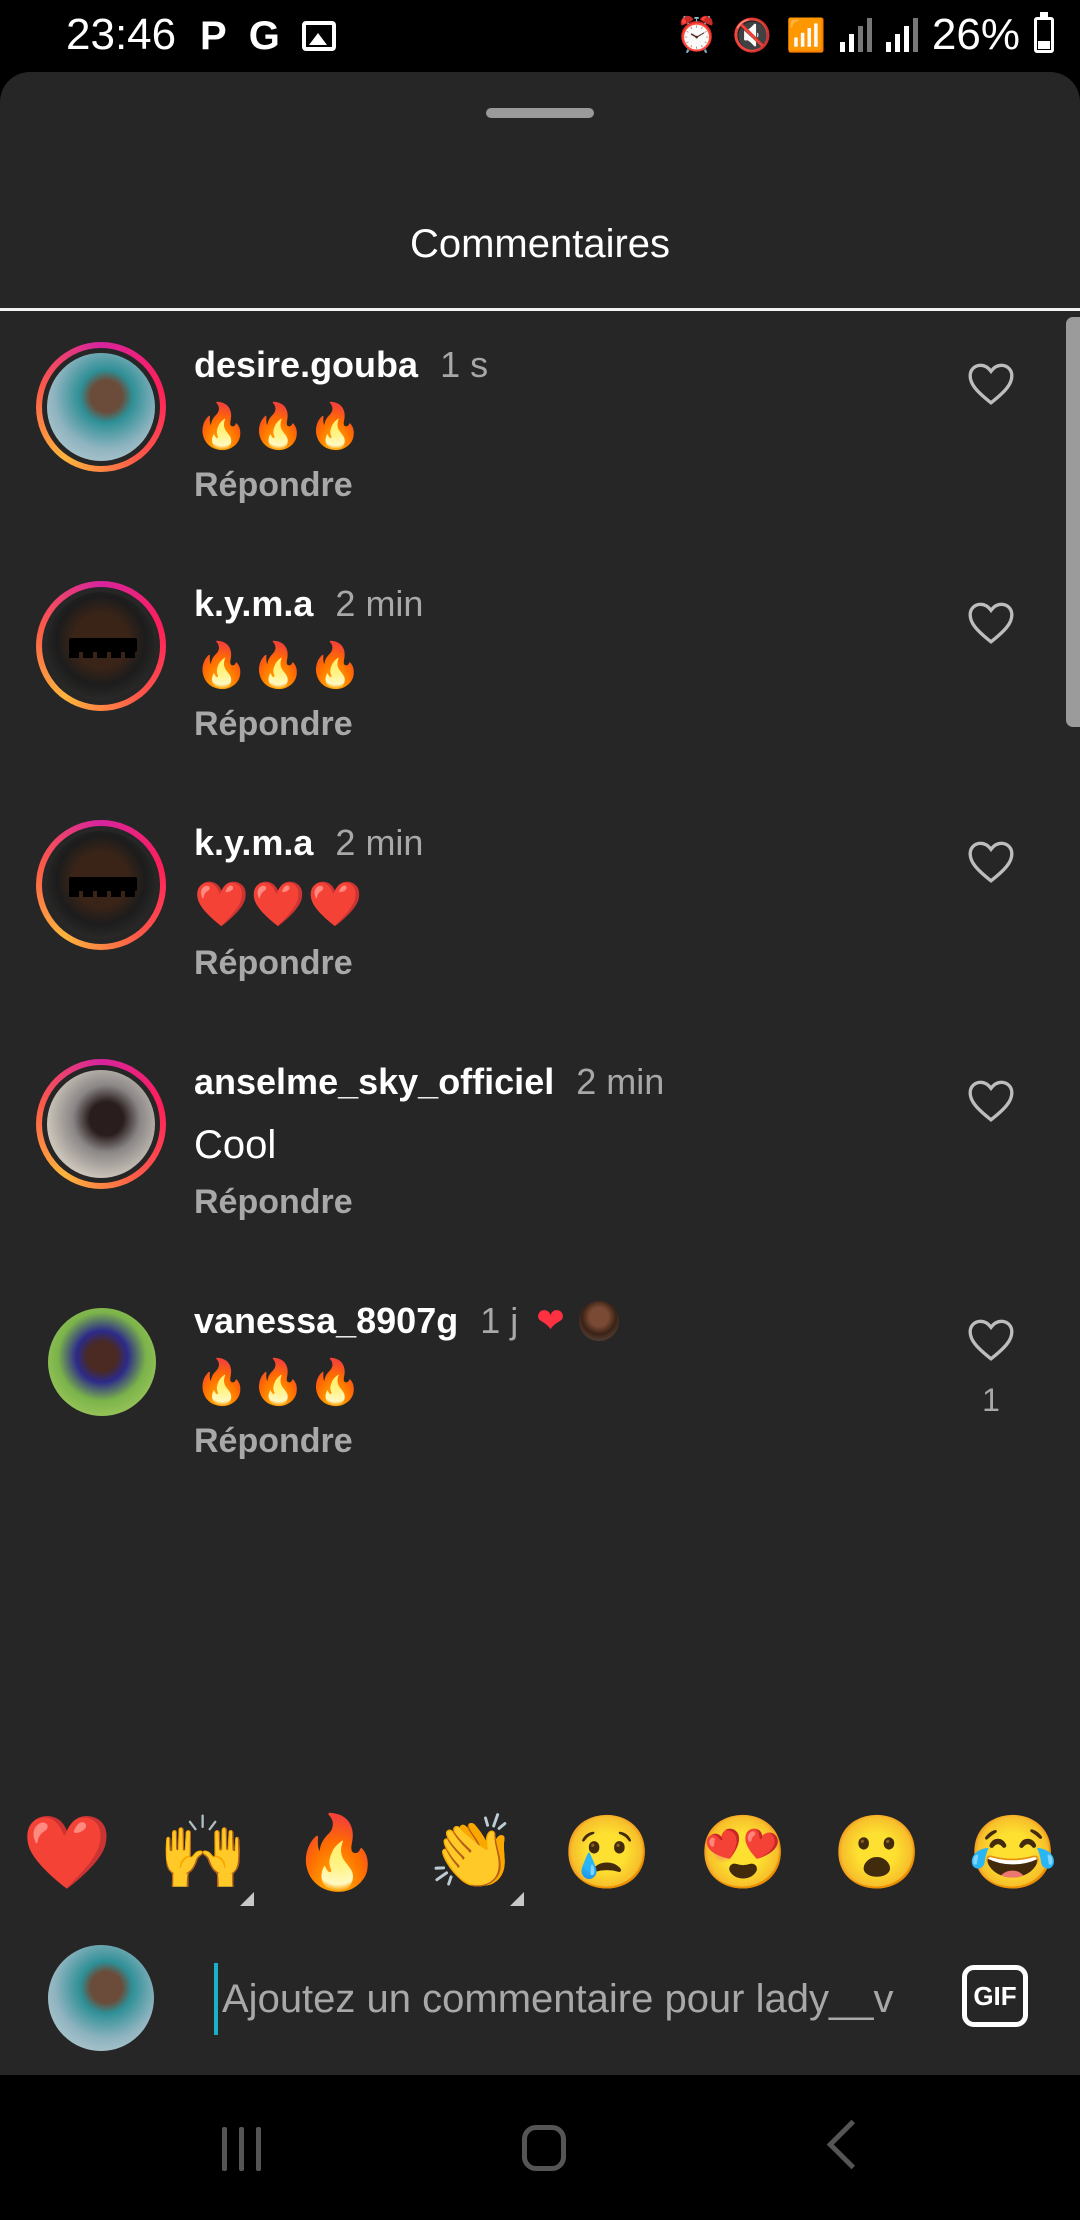 The image size is (1080, 2220). What do you see at coordinates (306, 365) in the screenshot?
I see `comment-username: desire.gouba` at bounding box center [306, 365].